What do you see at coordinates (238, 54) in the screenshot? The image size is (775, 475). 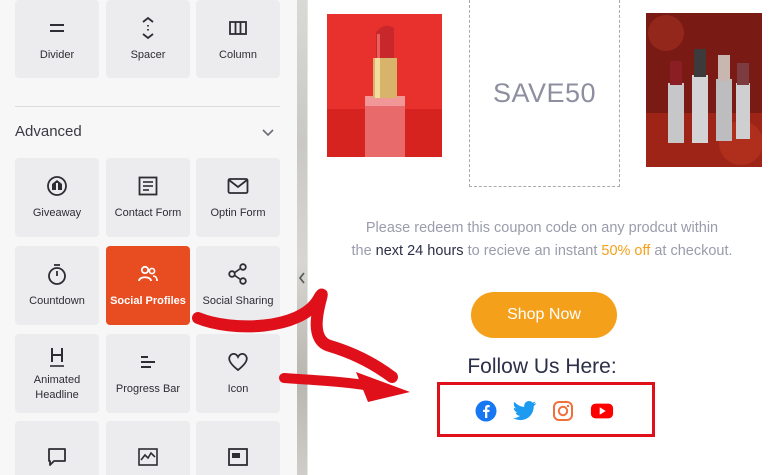 I see `block-label: Column` at bounding box center [238, 54].